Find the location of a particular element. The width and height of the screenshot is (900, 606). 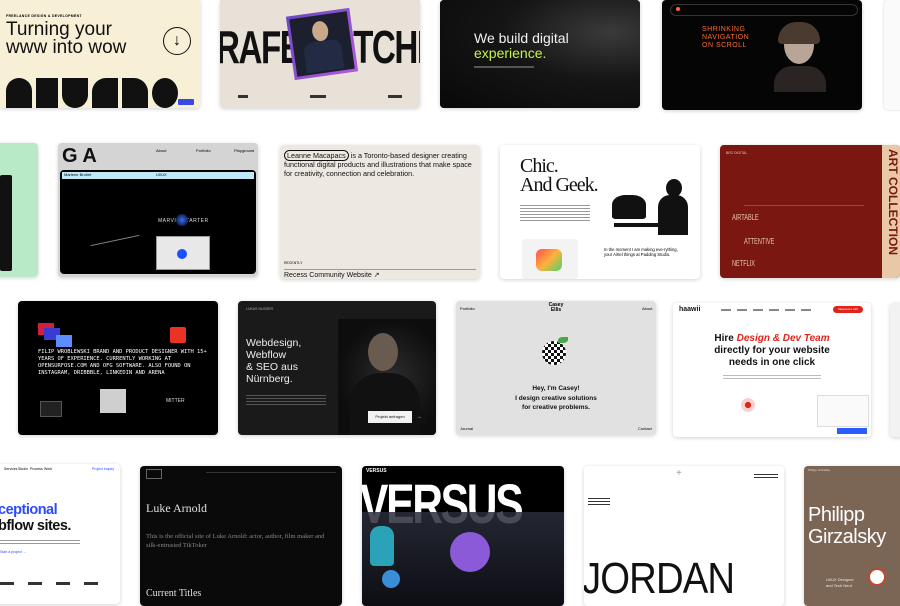

card-edge-row1 is located at coordinates (892, 55).